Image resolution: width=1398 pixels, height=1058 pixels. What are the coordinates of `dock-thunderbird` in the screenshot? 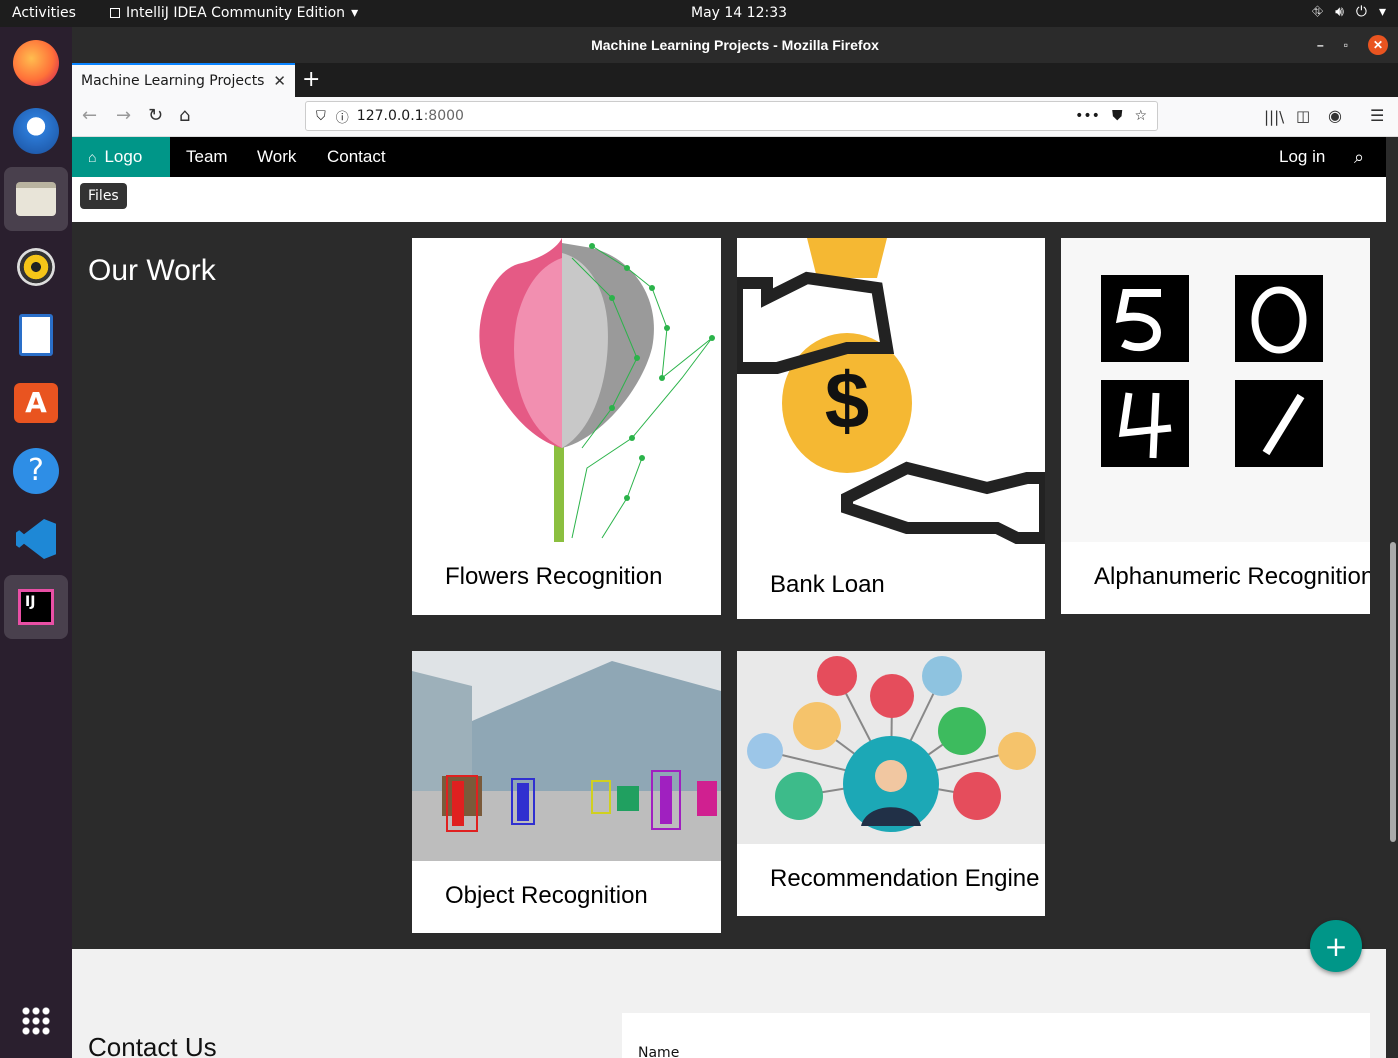 It's located at (36, 131).